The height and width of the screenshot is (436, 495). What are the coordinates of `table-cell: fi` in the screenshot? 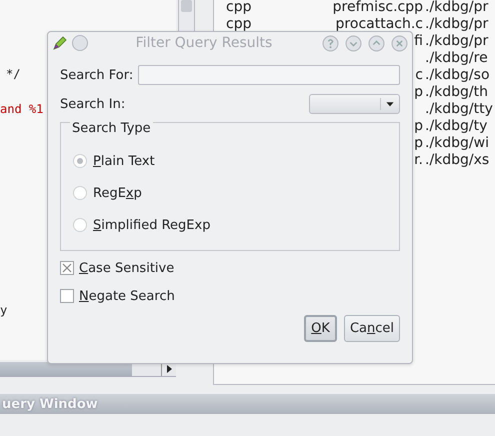 It's located at (418, 42).